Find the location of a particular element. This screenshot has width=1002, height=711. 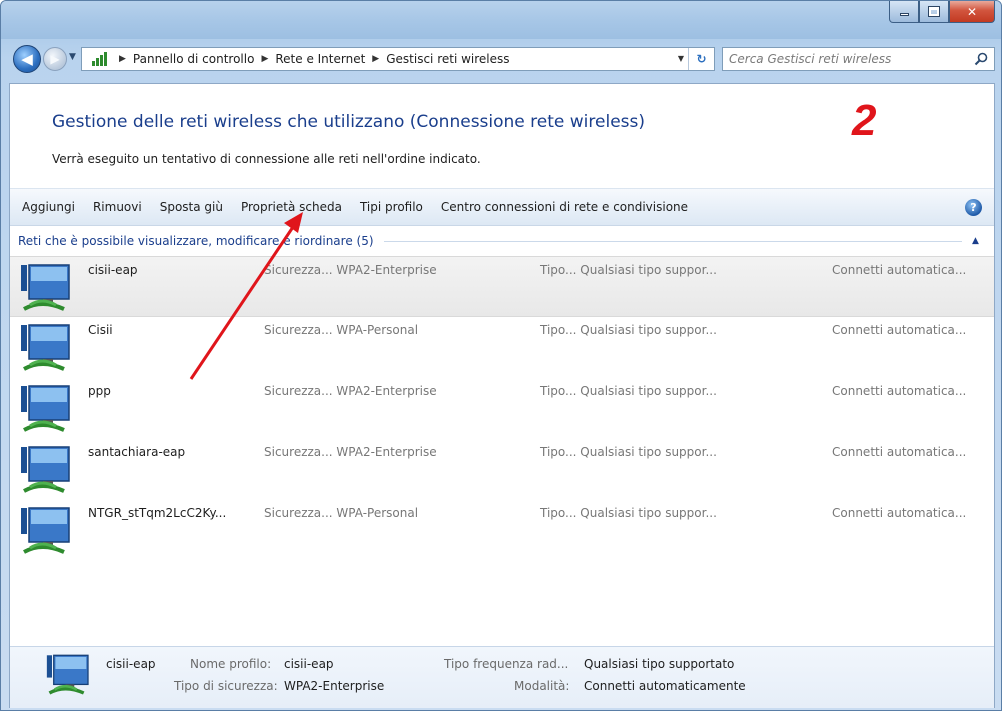

network-name: ppp is located at coordinates (99, 391).